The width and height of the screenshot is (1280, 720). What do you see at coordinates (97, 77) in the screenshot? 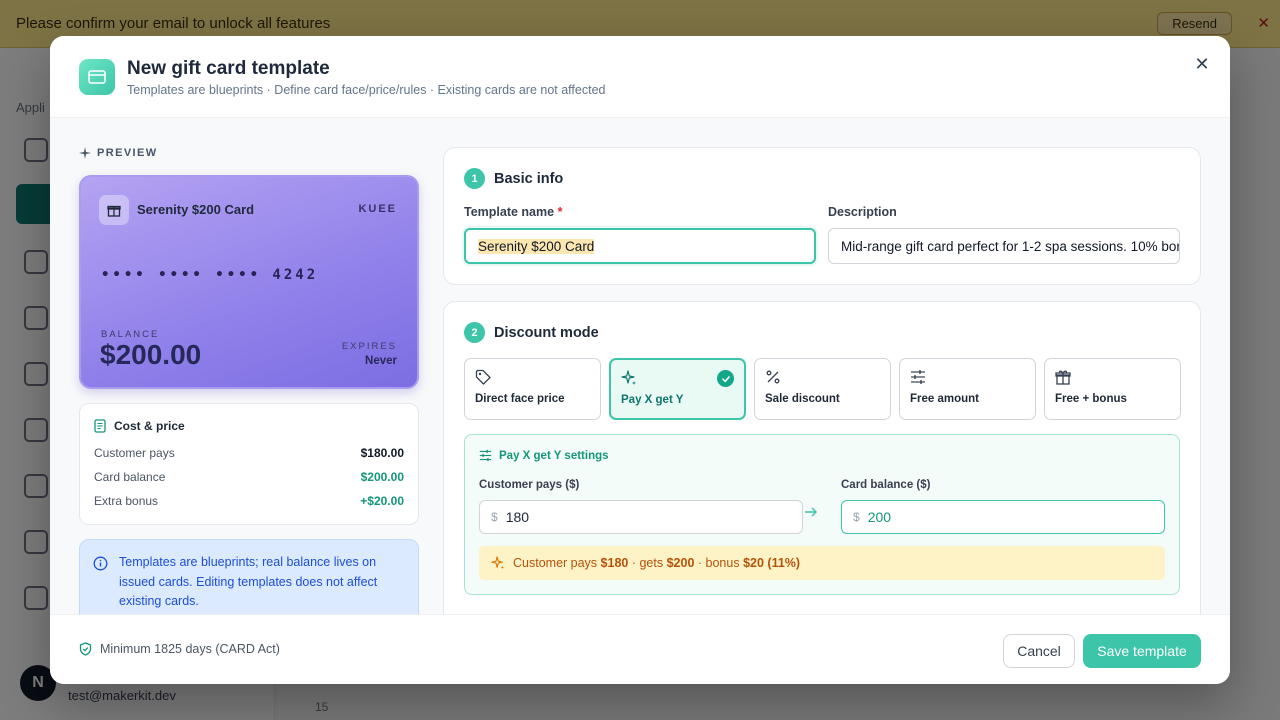
I see `credit-card-icon` at bounding box center [97, 77].